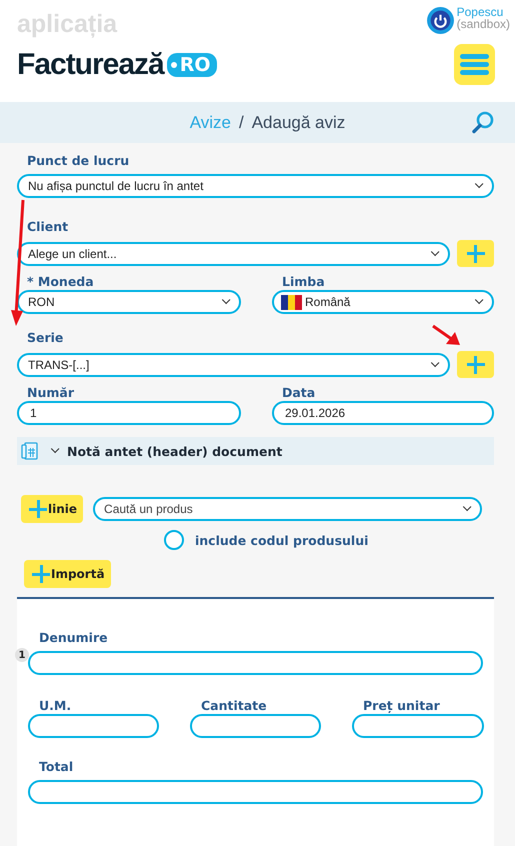 The width and height of the screenshot is (515, 846). What do you see at coordinates (418, 726) in the screenshot?
I see `unit-price-field` at bounding box center [418, 726].